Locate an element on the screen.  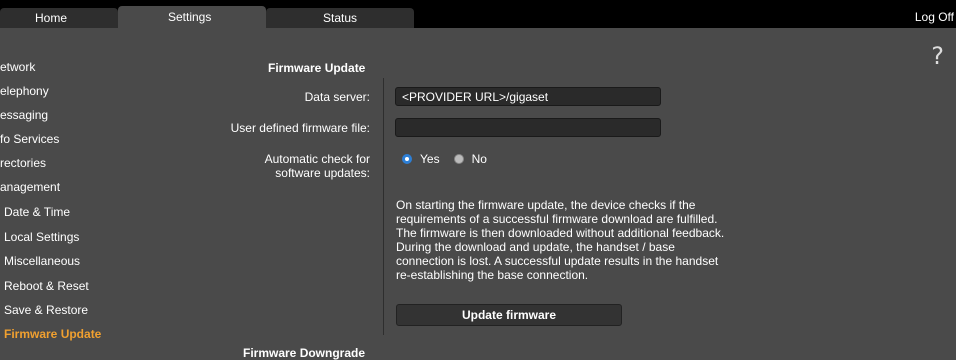
data-server-label: Data server: is located at coordinates (337, 97).